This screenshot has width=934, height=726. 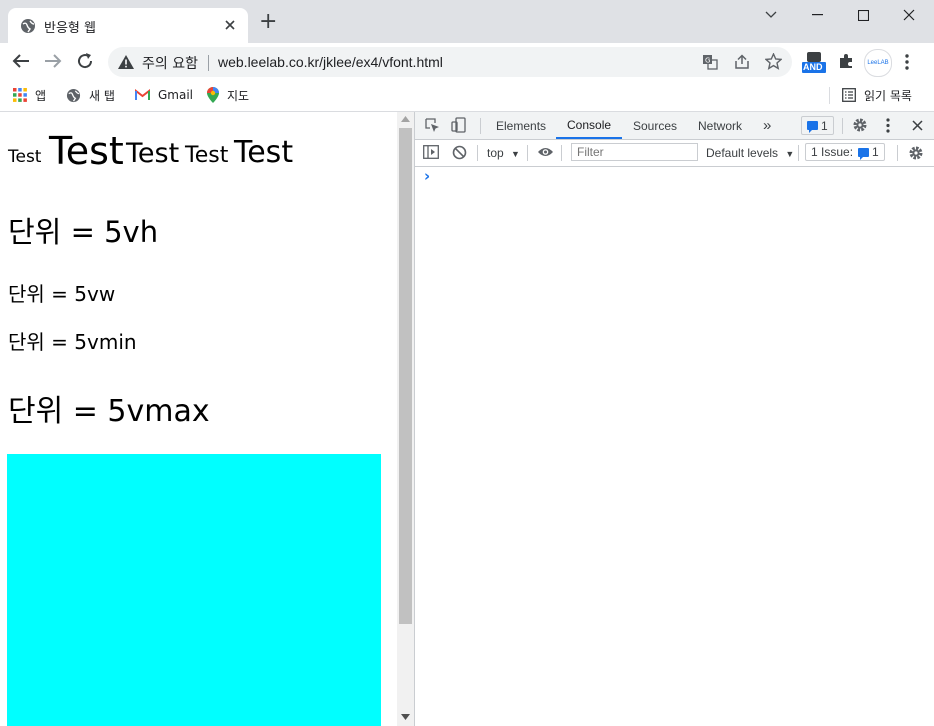 What do you see at coordinates (860, 125) in the screenshot?
I see `settings-gear-icon` at bounding box center [860, 125].